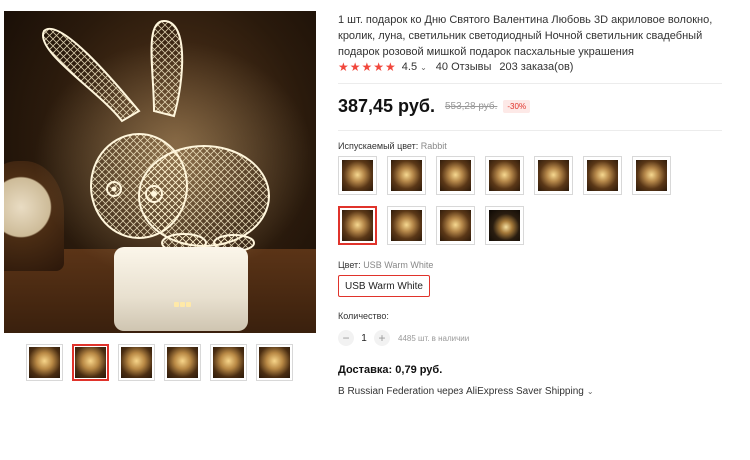 The height and width of the screenshot is (460, 750). Describe the element at coordinates (434, 338) in the screenshot. I see `stock-count: 4485 шт. в наличии` at that location.